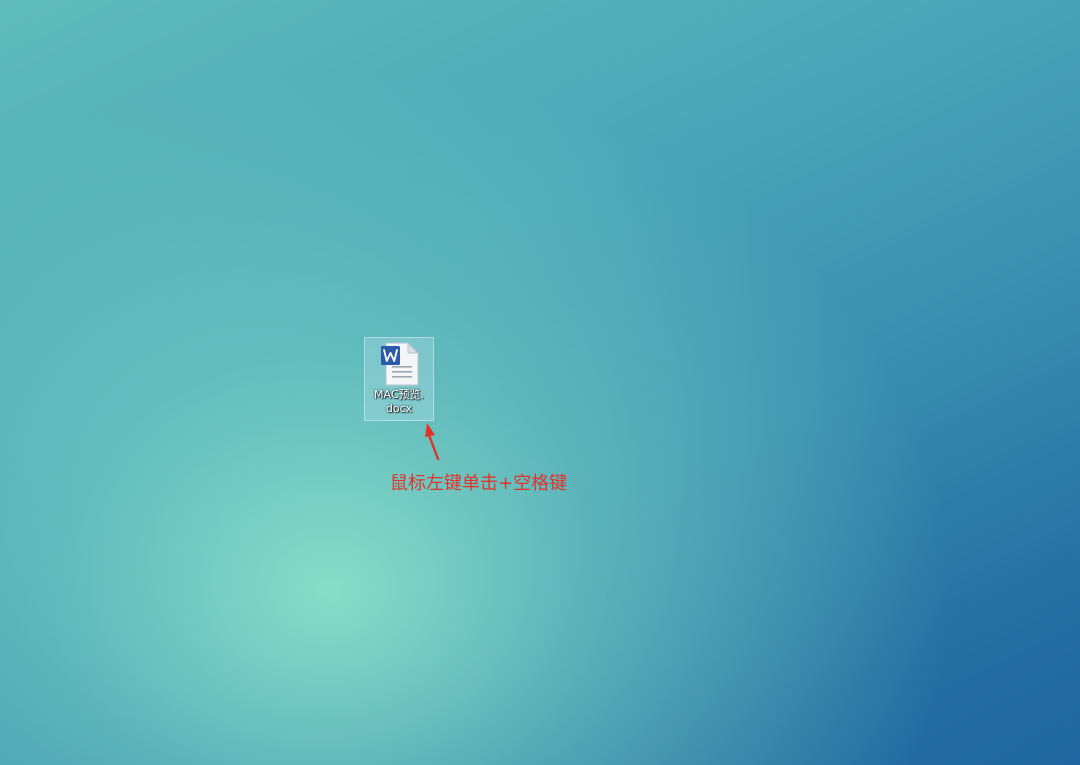 This screenshot has width=1080, height=765. What do you see at coordinates (399, 408) in the screenshot?
I see `file-name-line-2: docx` at bounding box center [399, 408].